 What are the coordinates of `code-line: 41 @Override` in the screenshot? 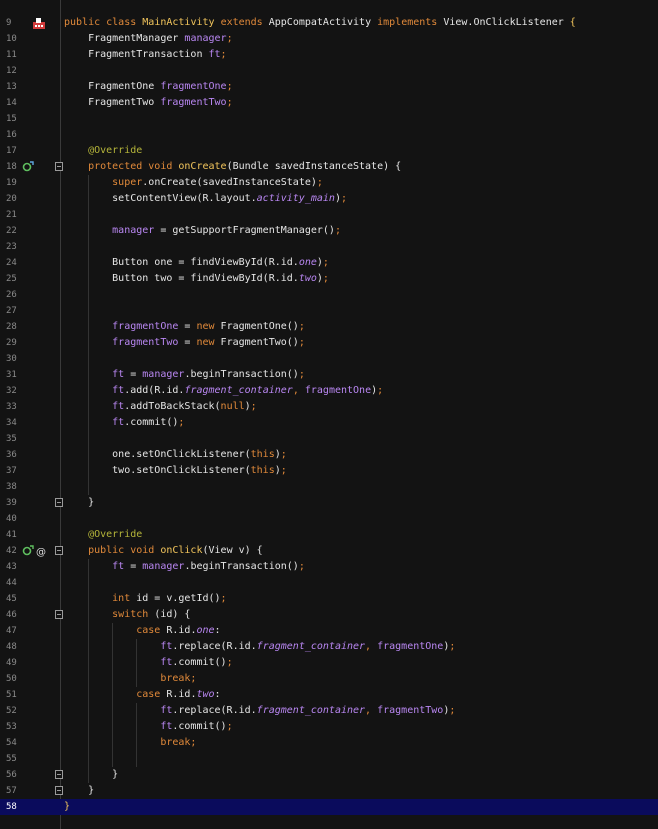 It's located at (329, 535).